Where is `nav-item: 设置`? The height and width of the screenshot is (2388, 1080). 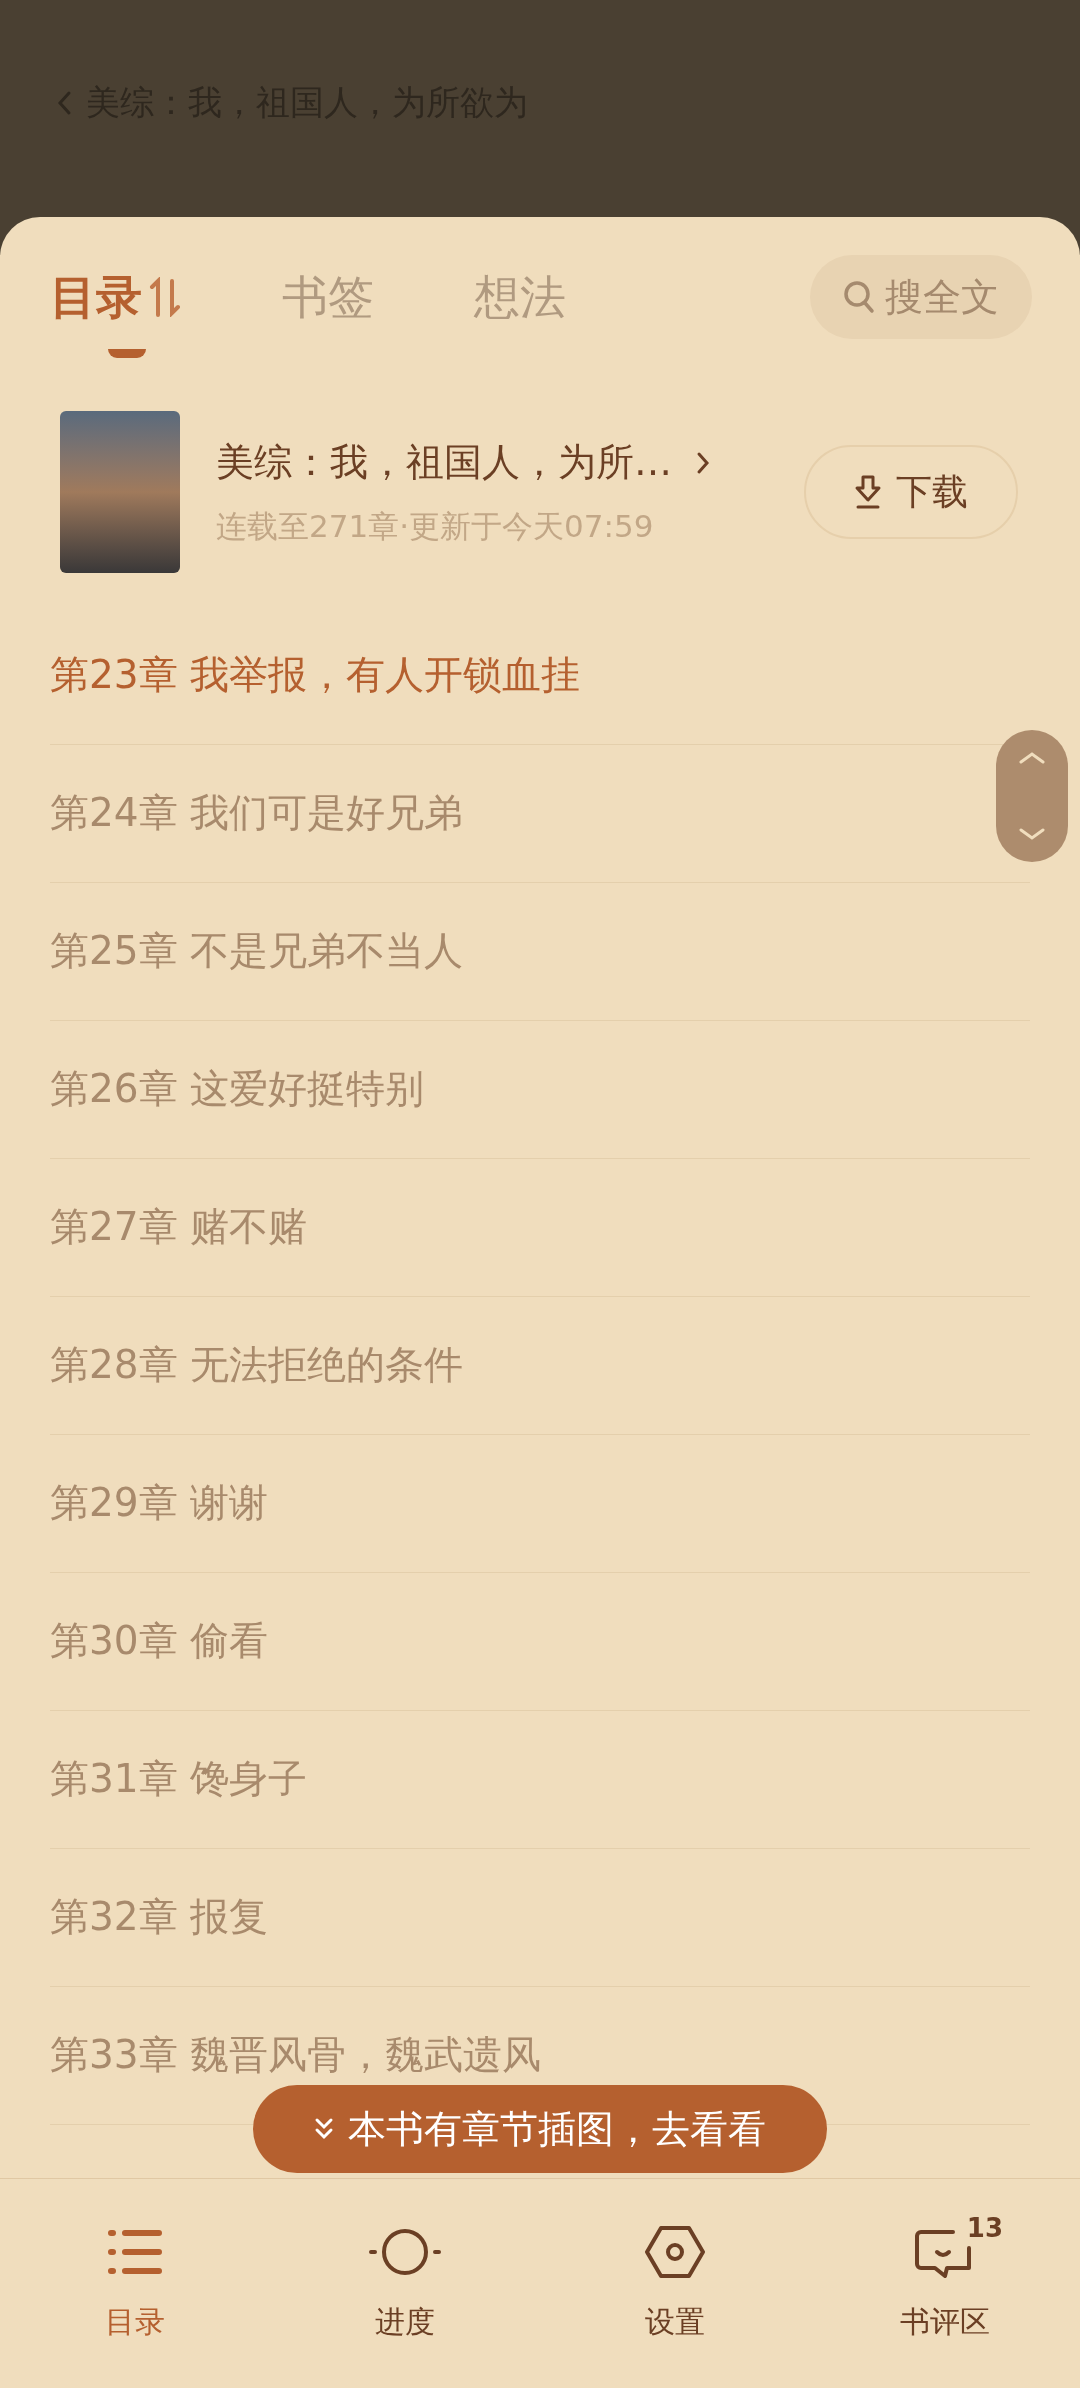
nav-item: 设置 is located at coordinates (675, 2283).